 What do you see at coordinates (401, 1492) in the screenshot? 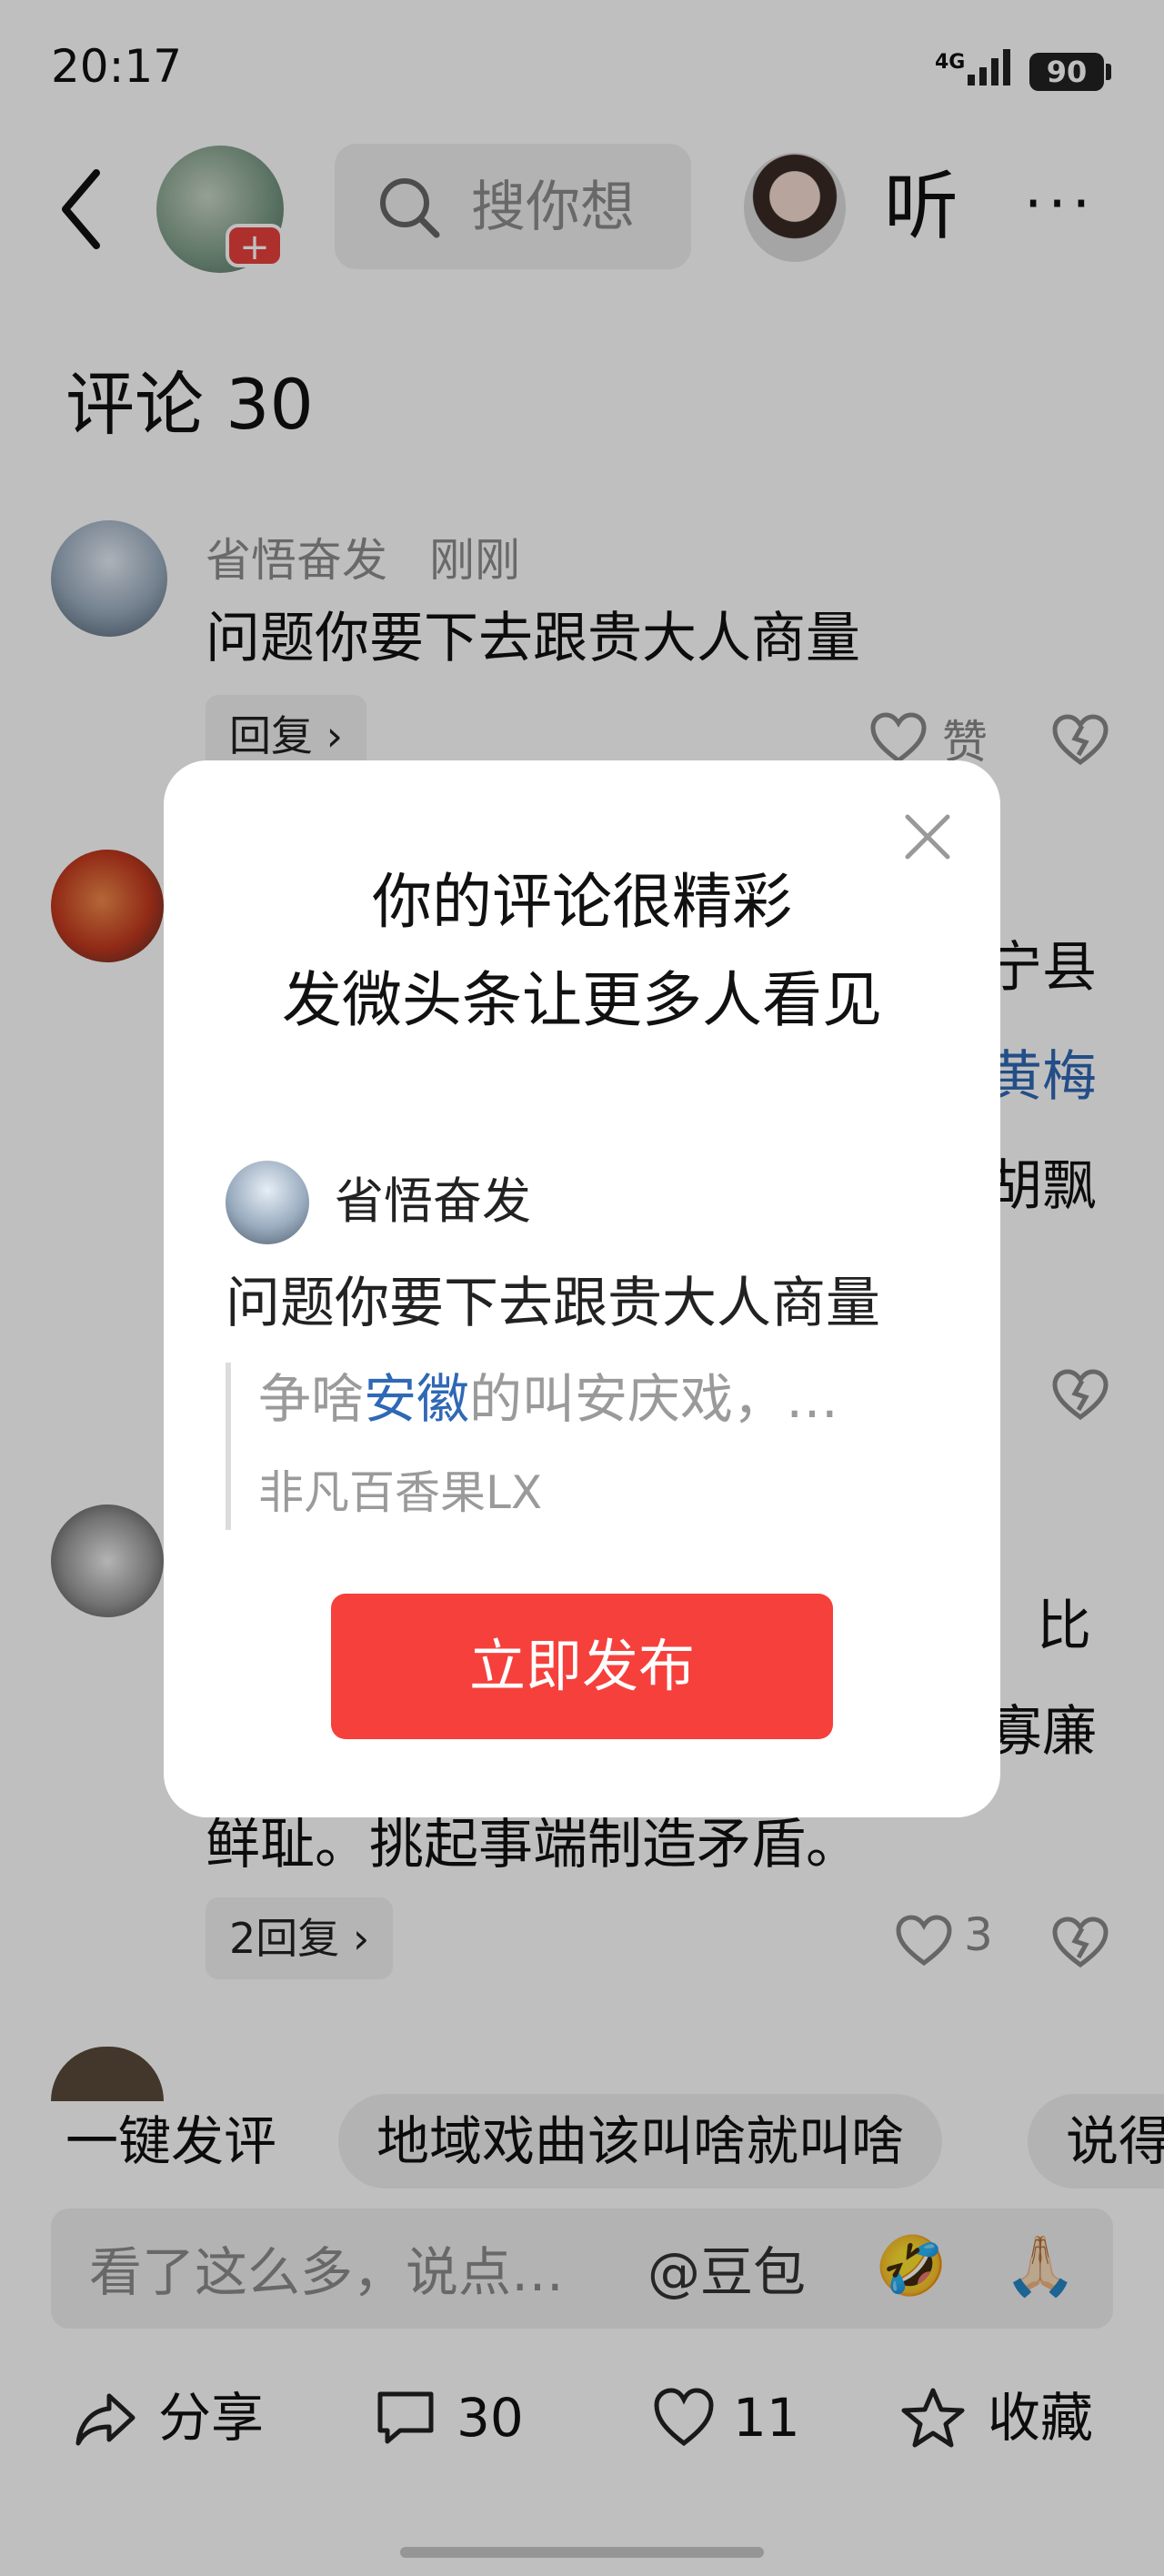
I see `quoted-author: 非凡百香果LX` at bounding box center [401, 1492].